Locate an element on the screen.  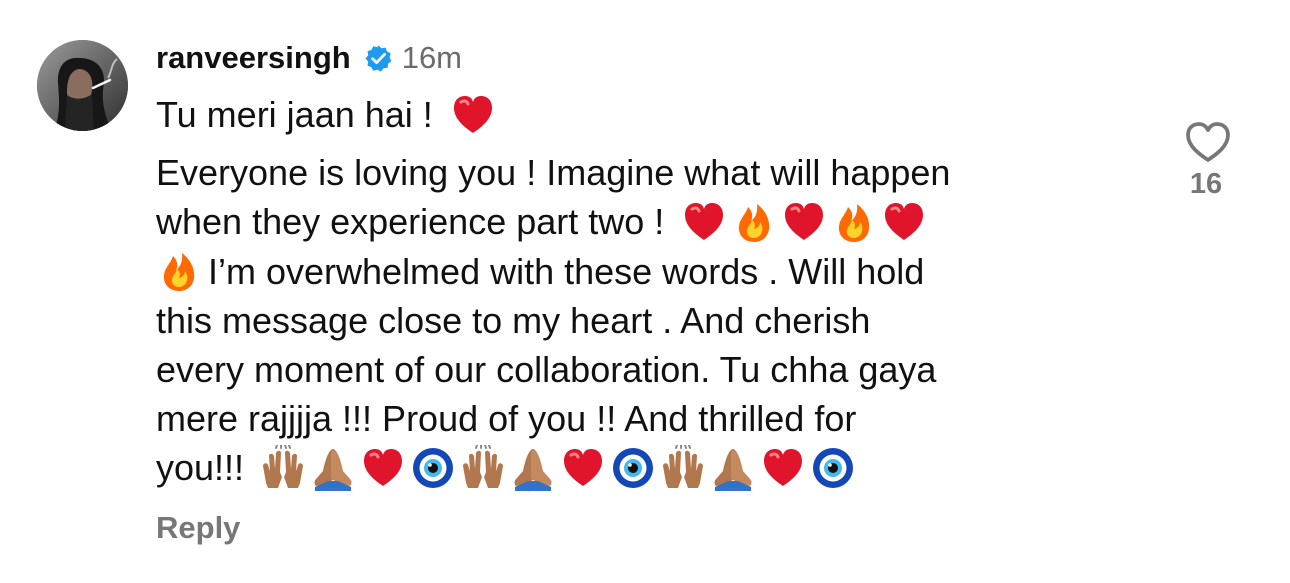
reply-button: Reply is located at coordinates (198, 528).